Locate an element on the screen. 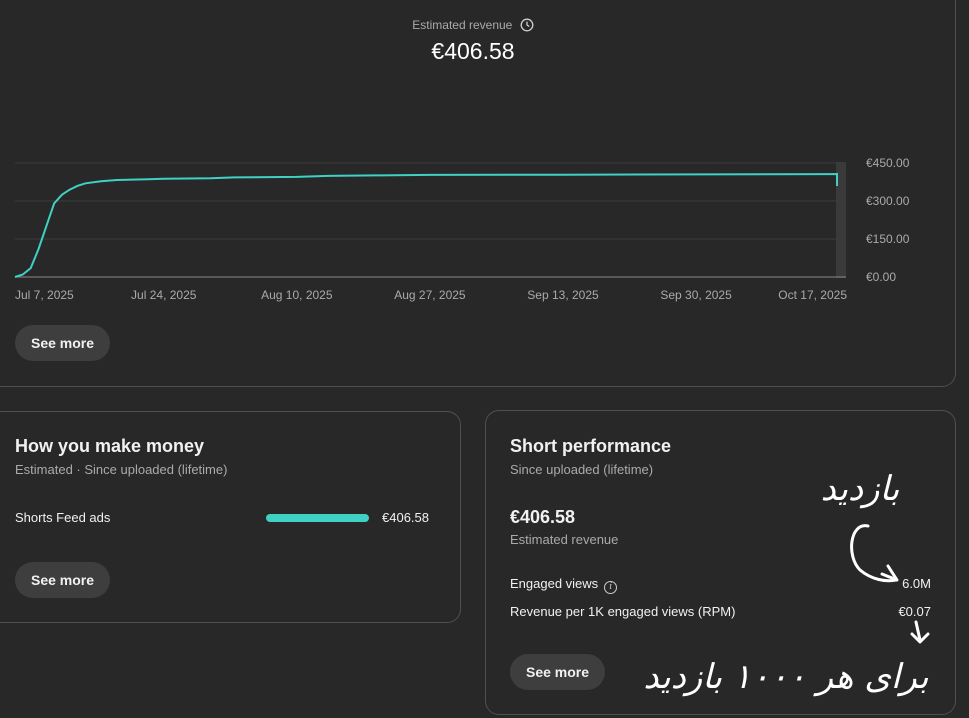  shorts-feed-ads-bar is located at coordinates (317, 518).